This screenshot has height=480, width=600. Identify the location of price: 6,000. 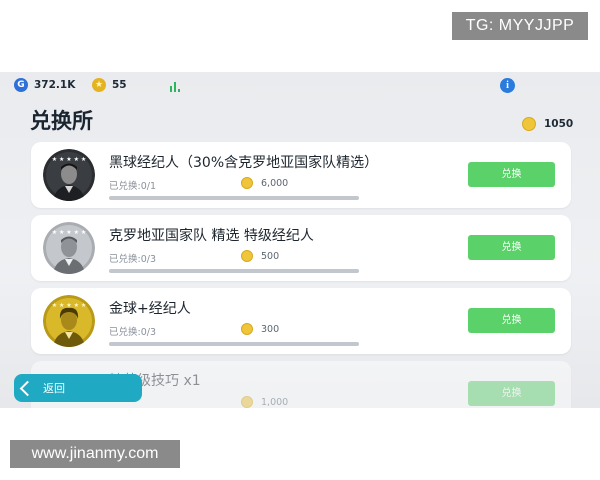
(264, 183).